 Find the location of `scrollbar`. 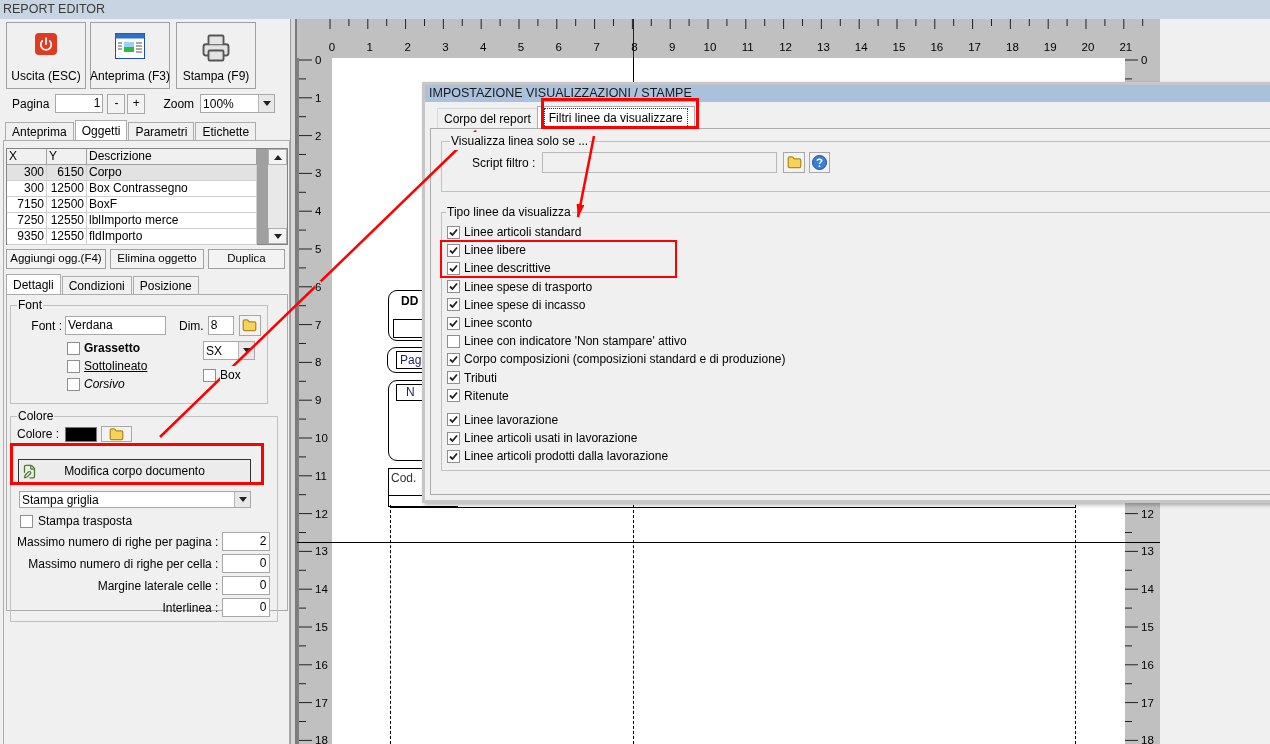

scrollbar is located at coordinates (277, 196).